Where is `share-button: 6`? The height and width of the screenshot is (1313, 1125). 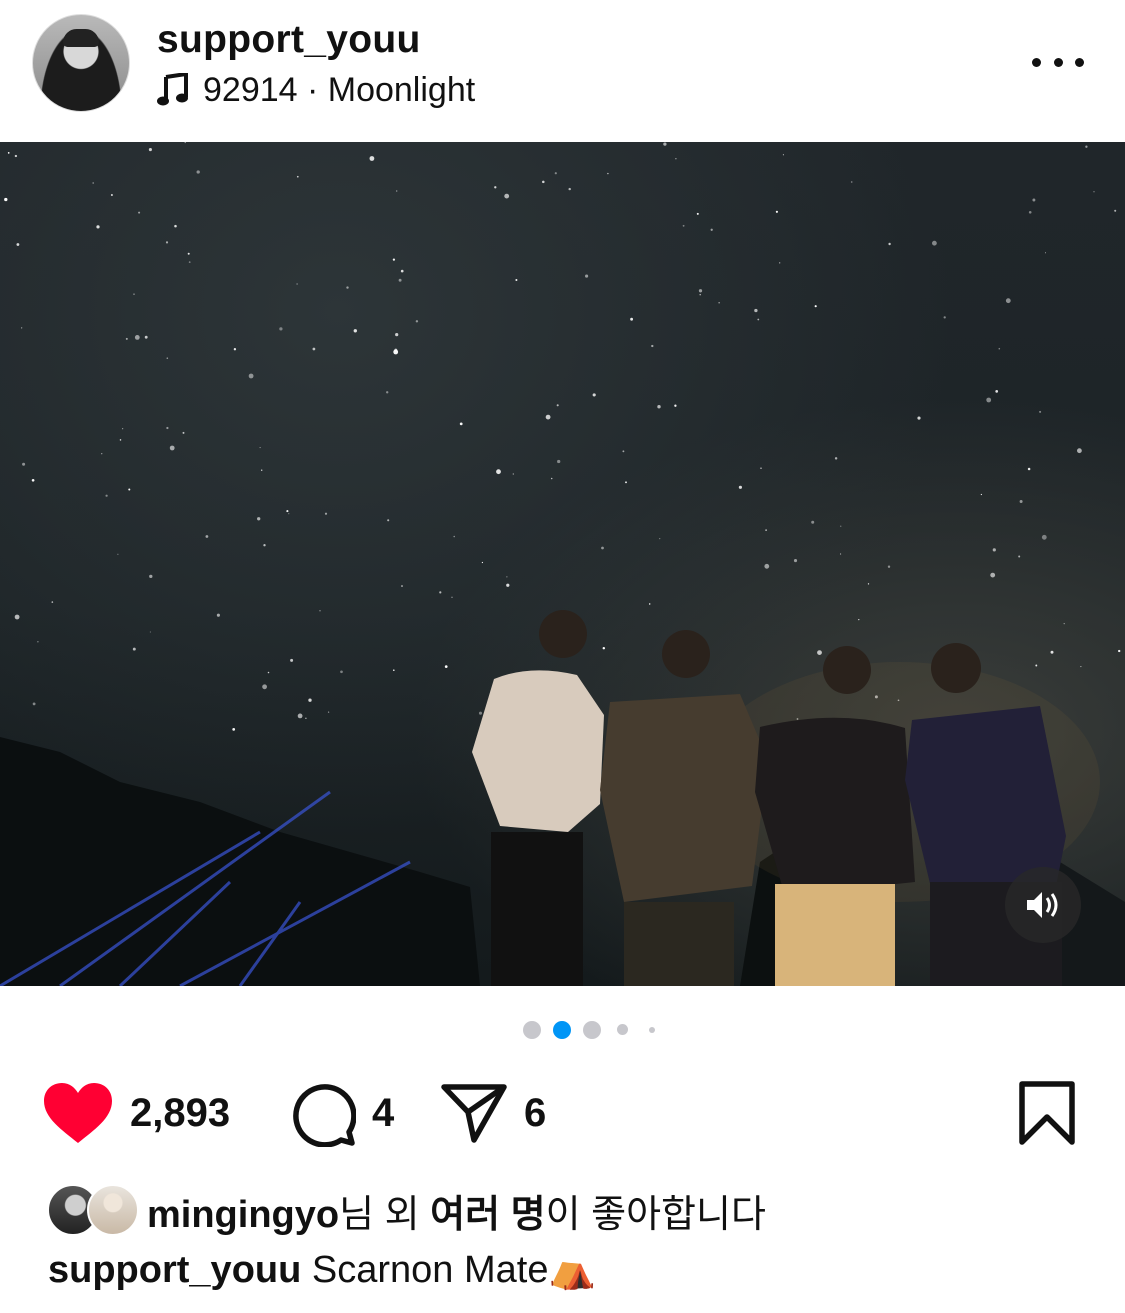
share-button: 6 is located at coordinates (493, 1113).